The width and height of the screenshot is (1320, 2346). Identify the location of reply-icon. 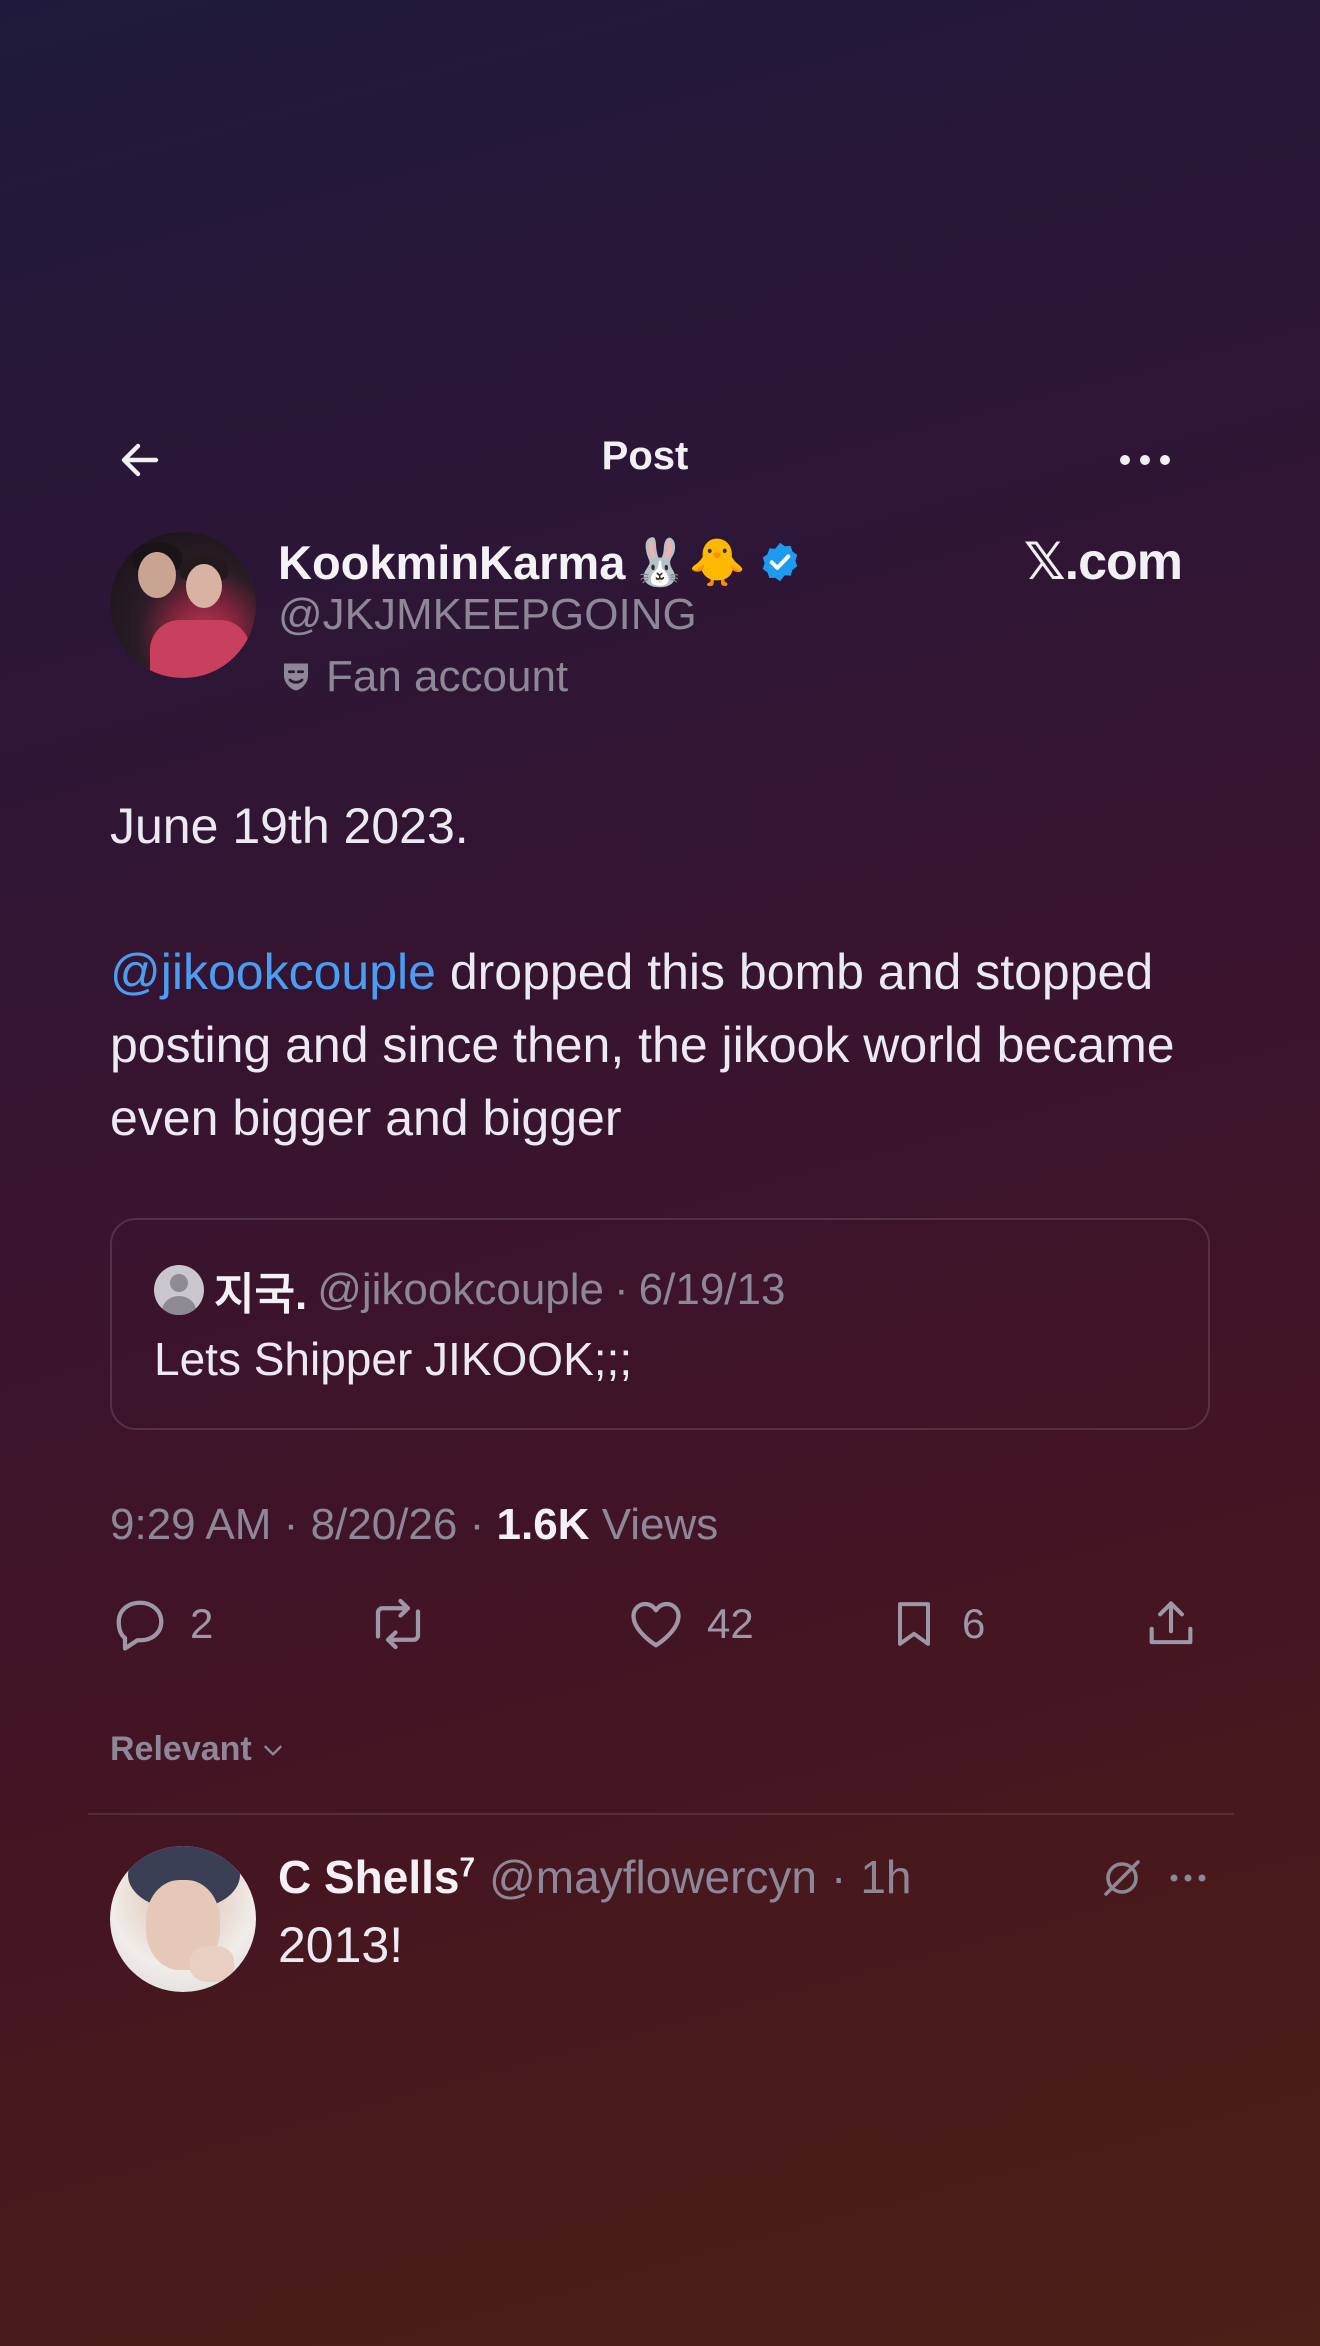
(140, 1625).